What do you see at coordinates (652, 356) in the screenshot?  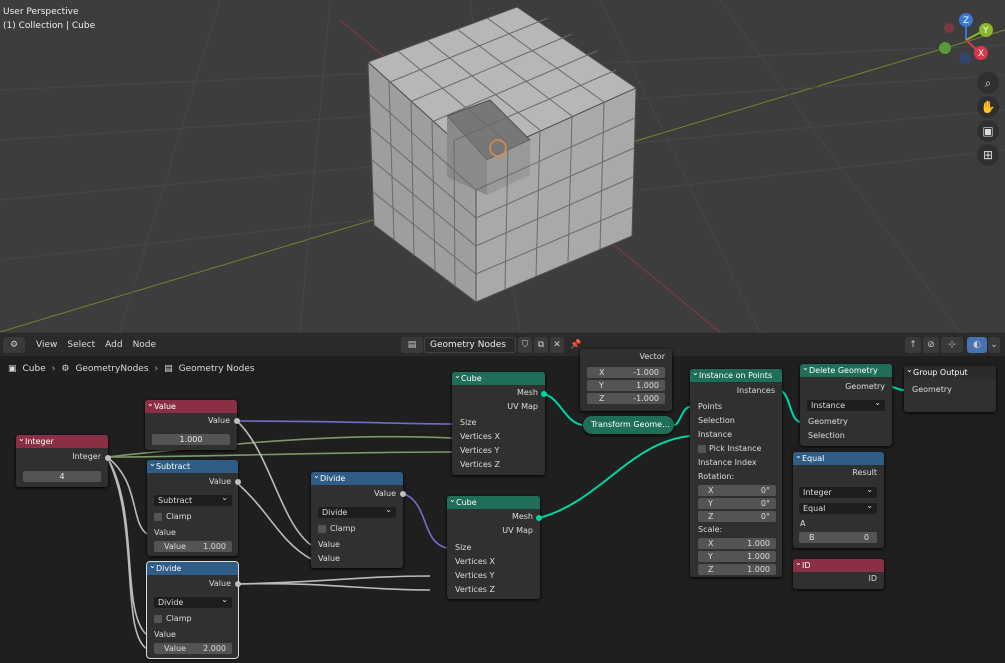 I see `vector-output-label: Vector` at bounding box center [652, 356].